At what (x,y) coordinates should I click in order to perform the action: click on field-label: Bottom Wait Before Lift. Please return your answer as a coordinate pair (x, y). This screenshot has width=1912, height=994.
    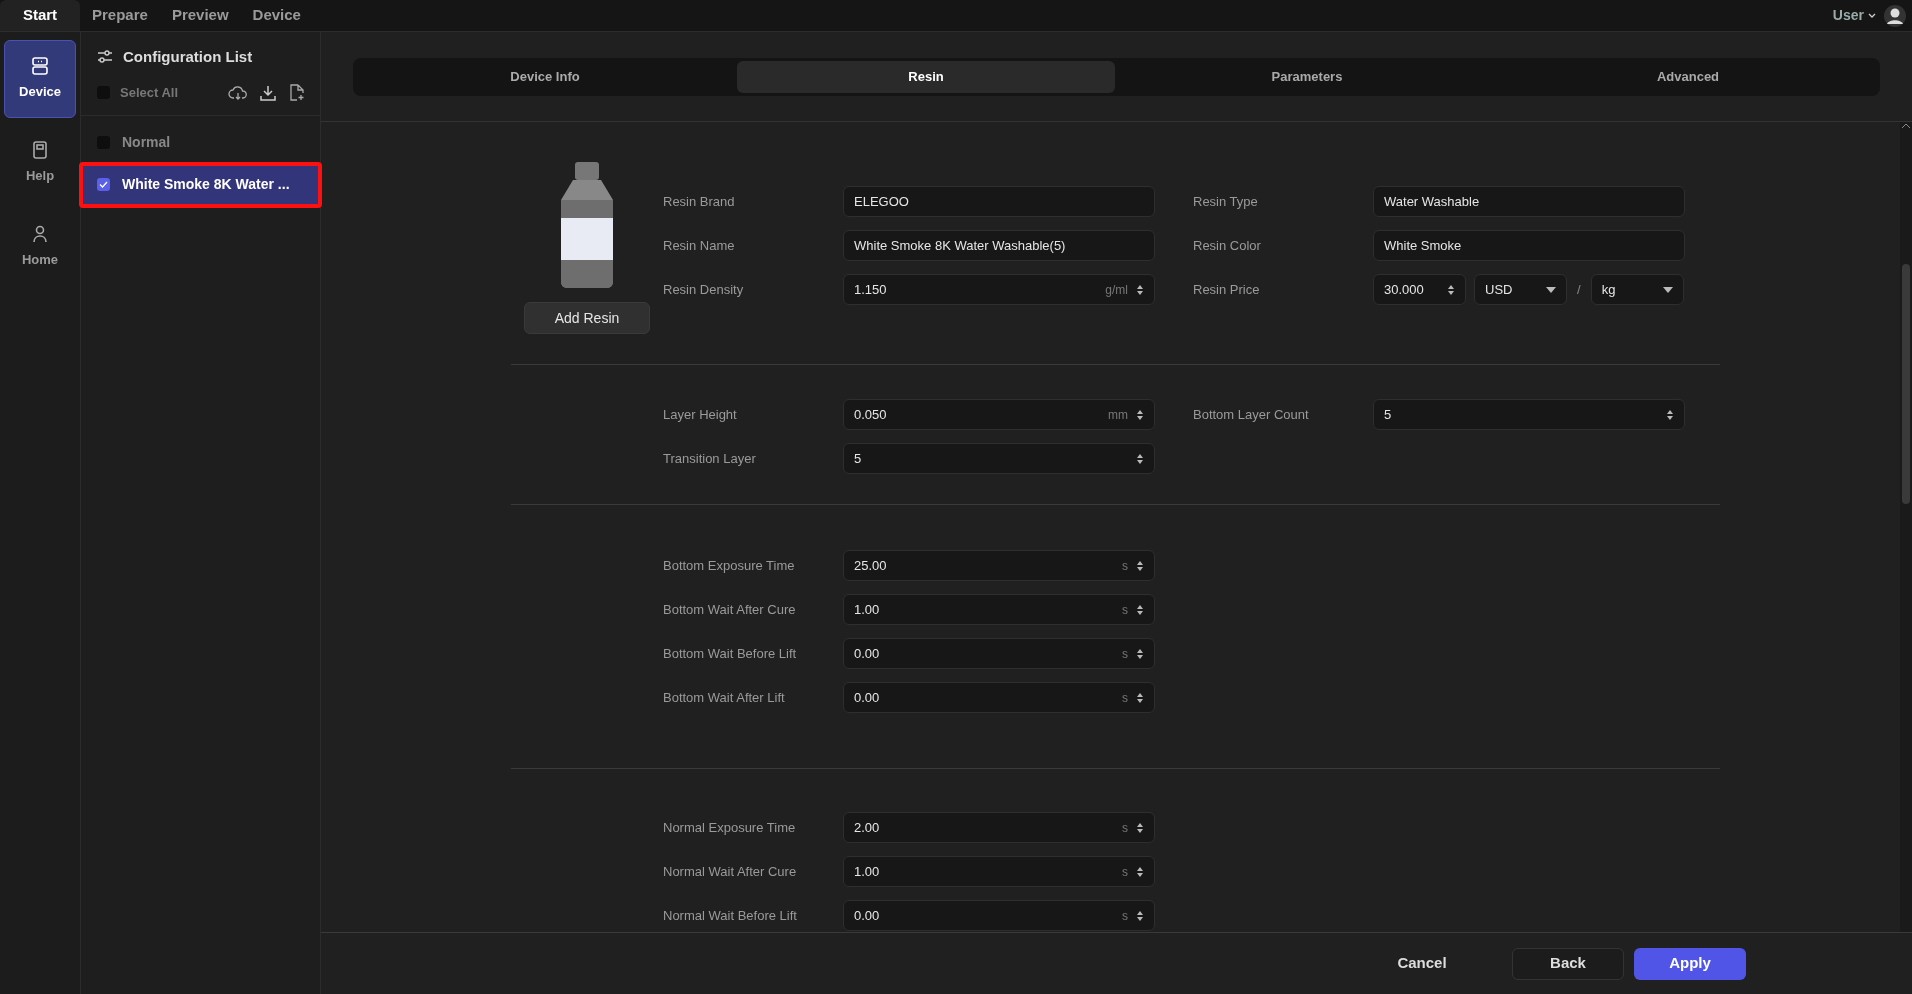
    Looking at the image, I should click on (730, 653).